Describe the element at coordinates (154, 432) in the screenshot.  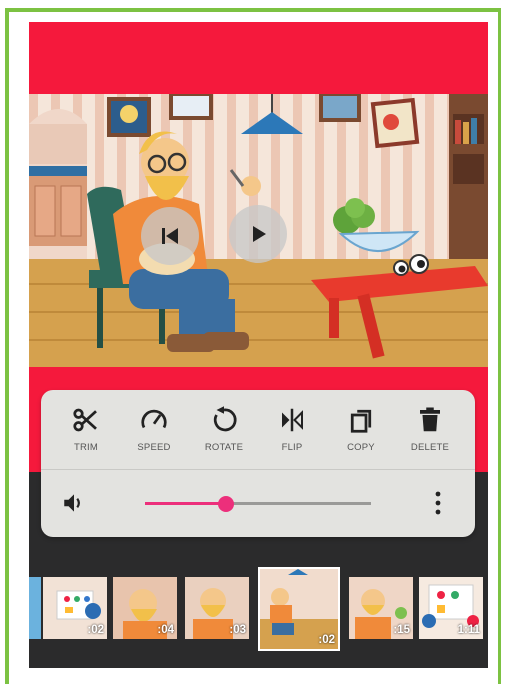
I see `speed-button: SPEED` at that location.